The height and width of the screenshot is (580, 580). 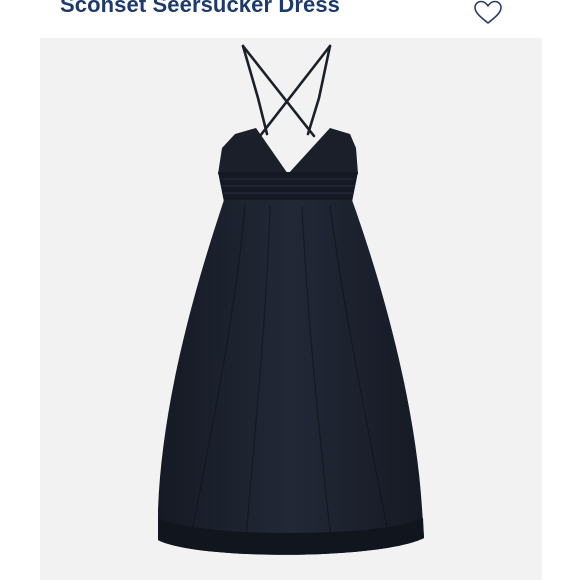 I want to click on product-title: Sconset Seersucker Dress, so click(x=200, y=8).